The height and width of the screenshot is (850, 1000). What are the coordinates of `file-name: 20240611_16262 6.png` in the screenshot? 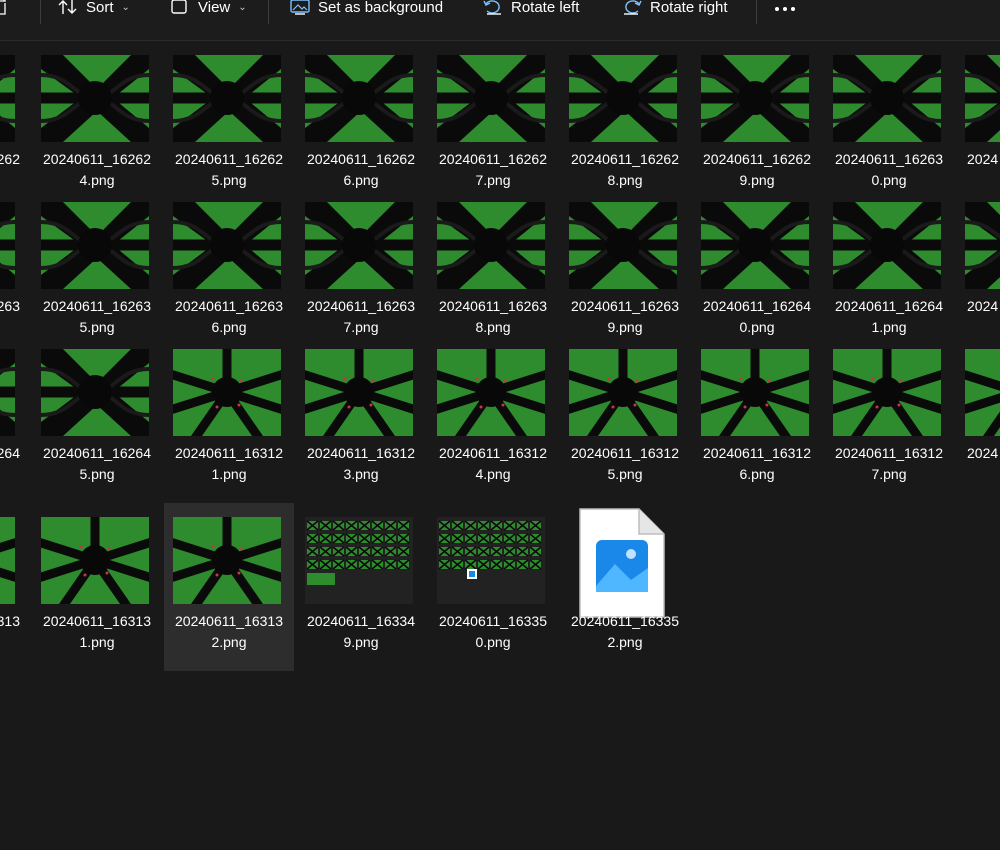 It's located at (361, 170).